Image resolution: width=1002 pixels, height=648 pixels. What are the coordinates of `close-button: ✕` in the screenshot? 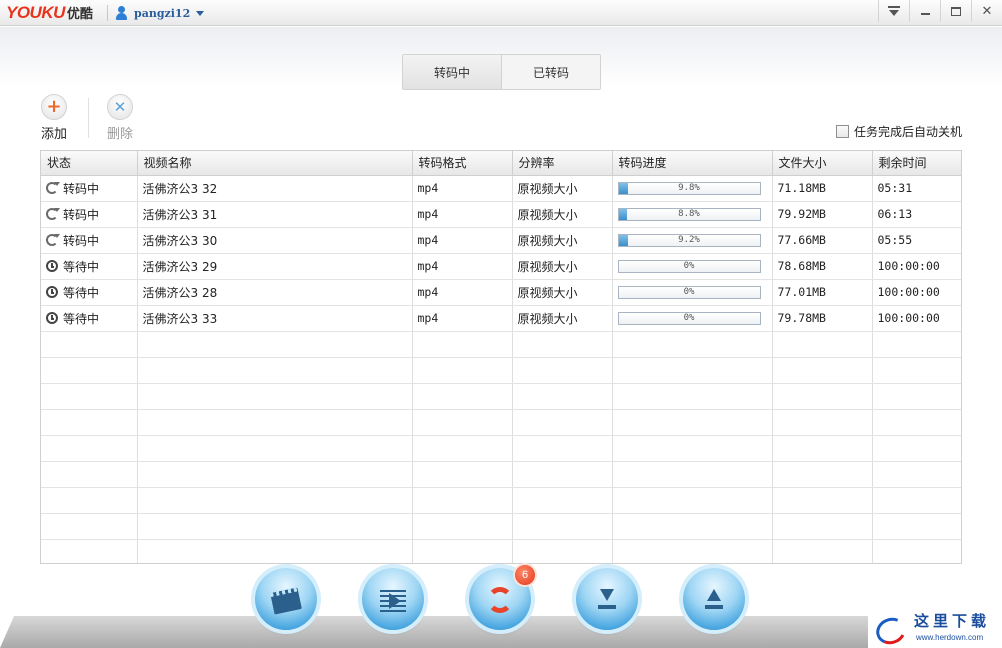 It's located at (986, 11).